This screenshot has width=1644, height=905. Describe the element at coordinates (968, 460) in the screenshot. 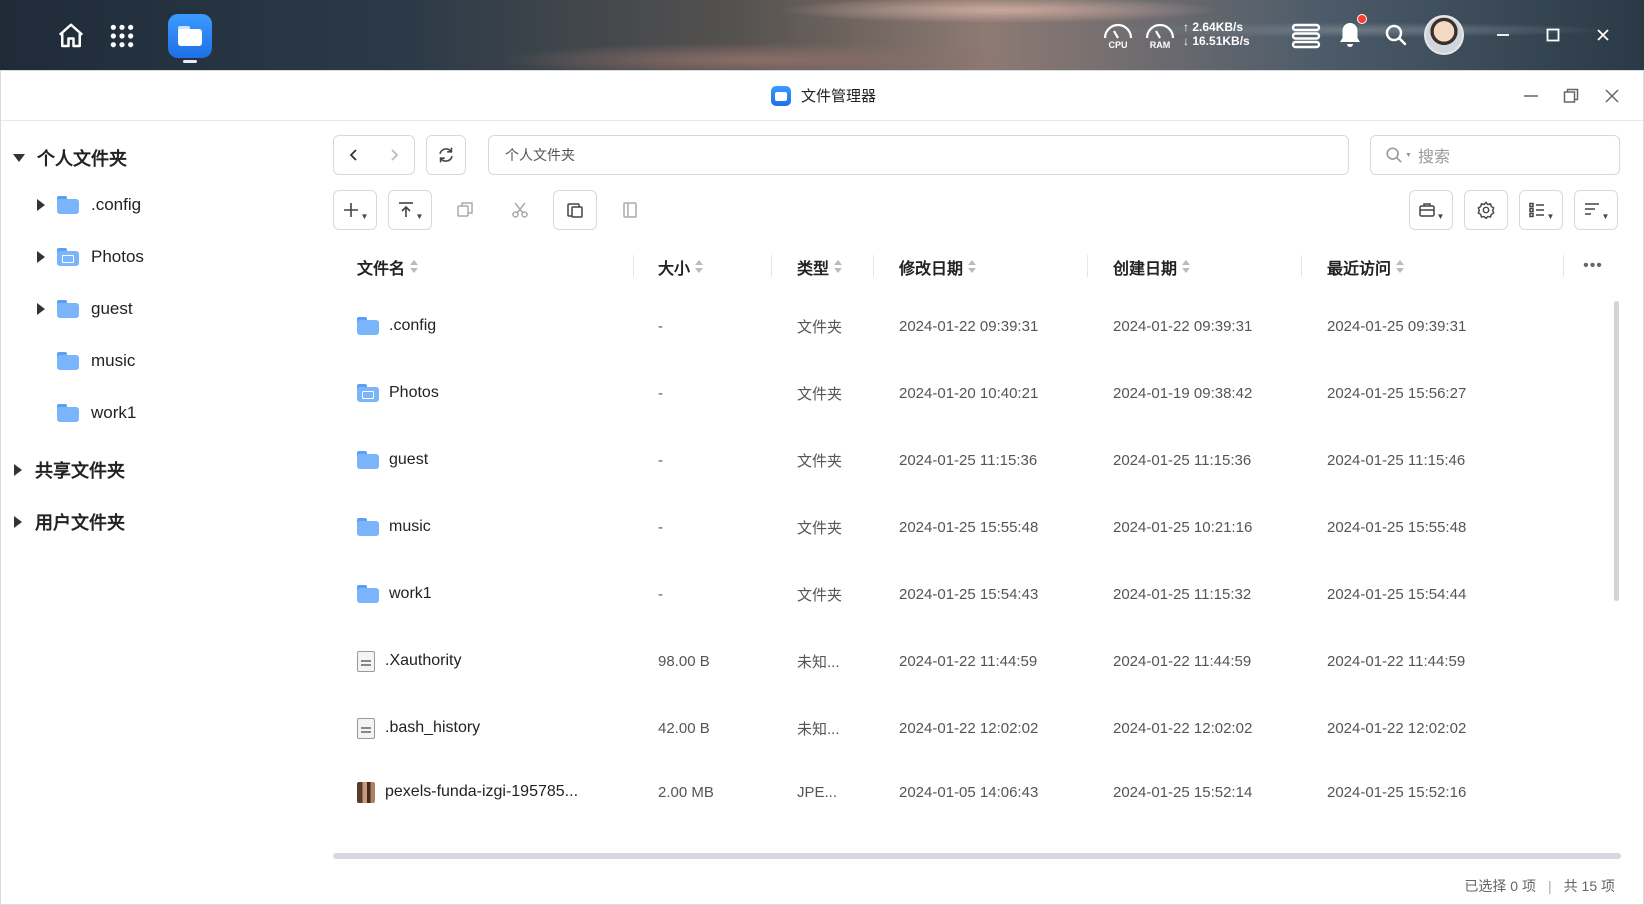

I see `modified-date: 2024-01-25 11:15:36` at that location.